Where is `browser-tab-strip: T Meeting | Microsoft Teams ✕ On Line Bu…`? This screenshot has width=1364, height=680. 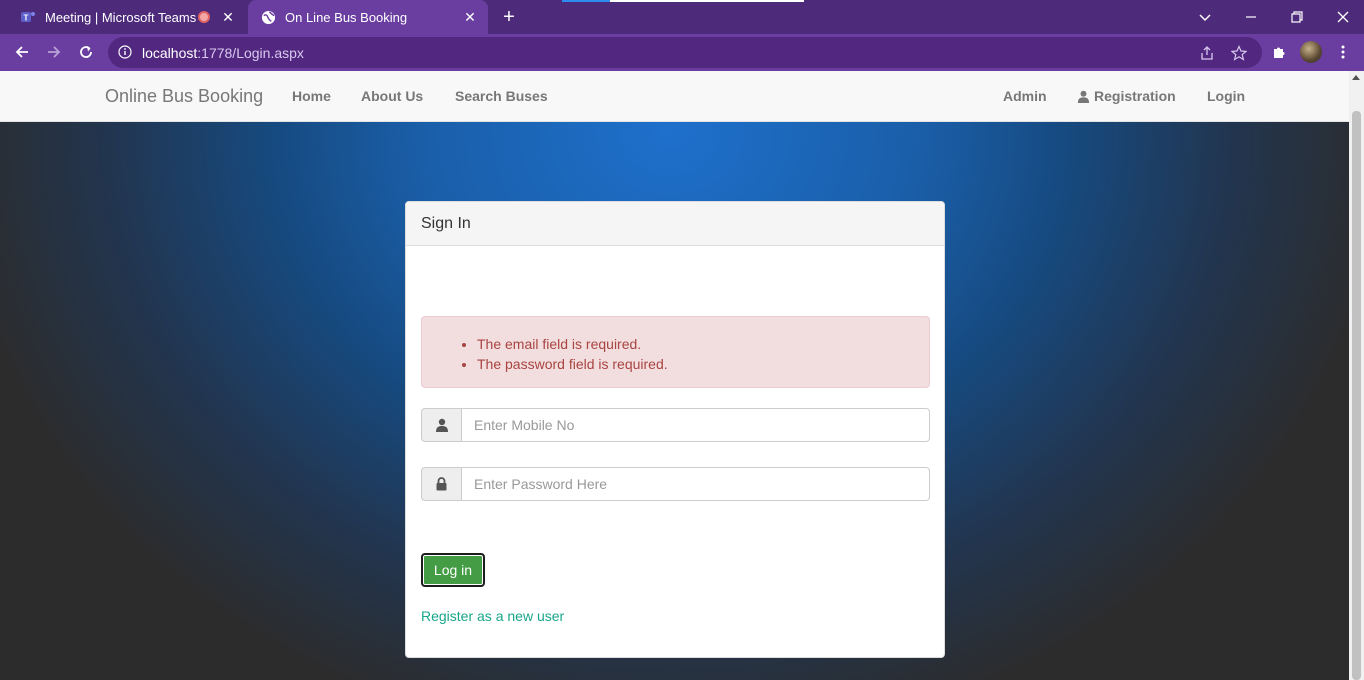 browser-tab-strip: T Meeting | Microsoft Teams ✕ On Line Bu… is located at coordinates (682, 17).